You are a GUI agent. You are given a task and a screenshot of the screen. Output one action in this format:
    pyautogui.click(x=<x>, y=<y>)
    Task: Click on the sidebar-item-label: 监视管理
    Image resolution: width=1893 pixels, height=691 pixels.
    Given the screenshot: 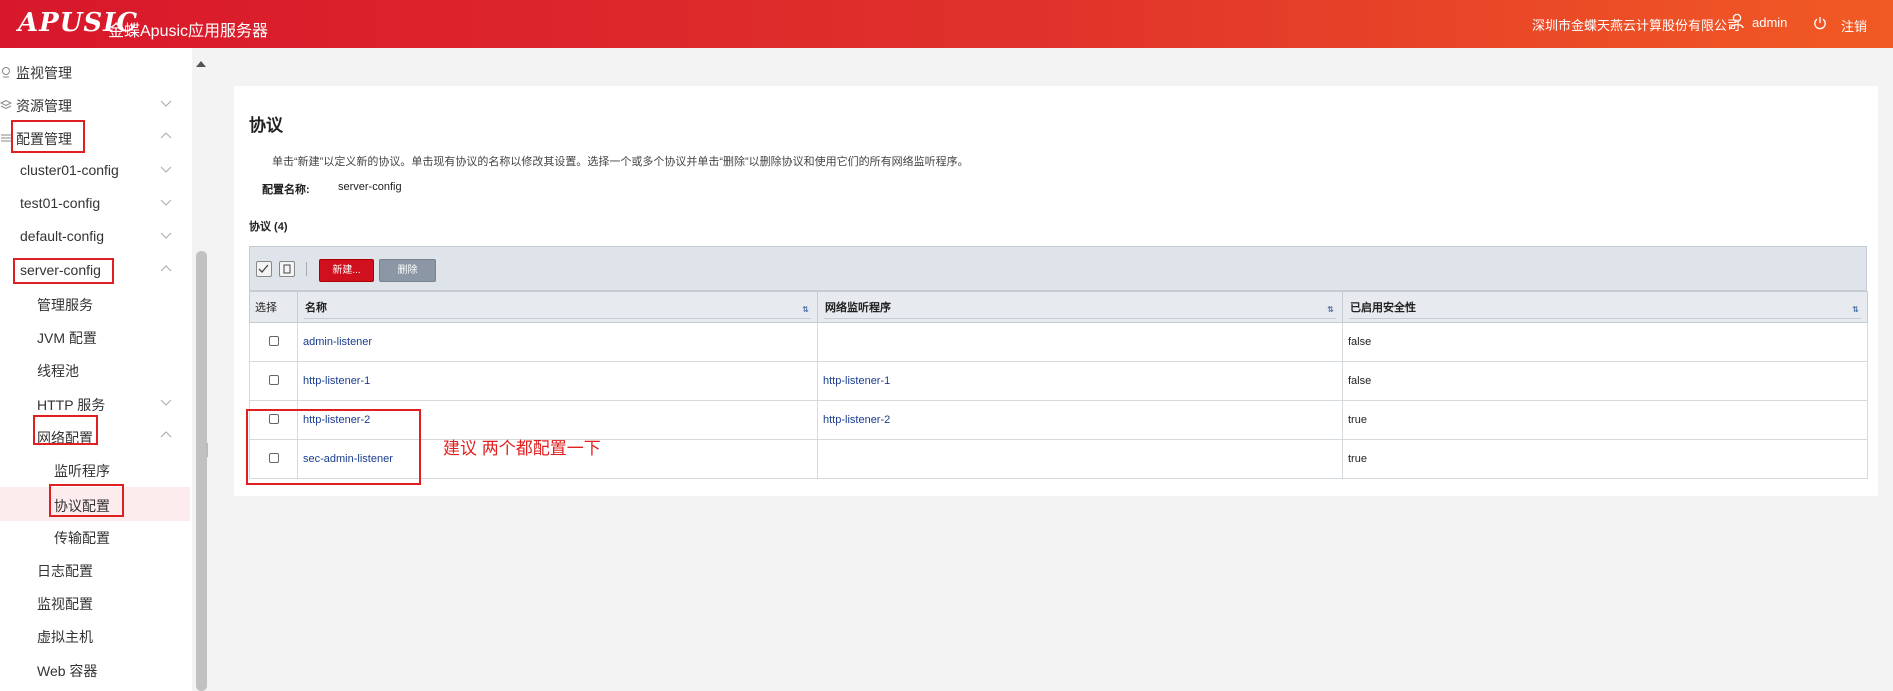 What is the action you would take?
    pyautogui.click(x=44, y=73)
    